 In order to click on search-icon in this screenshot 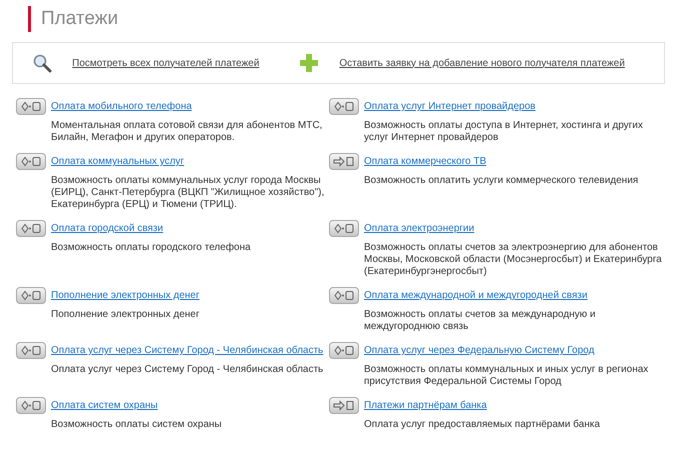, I will do `click(42, 63)`.